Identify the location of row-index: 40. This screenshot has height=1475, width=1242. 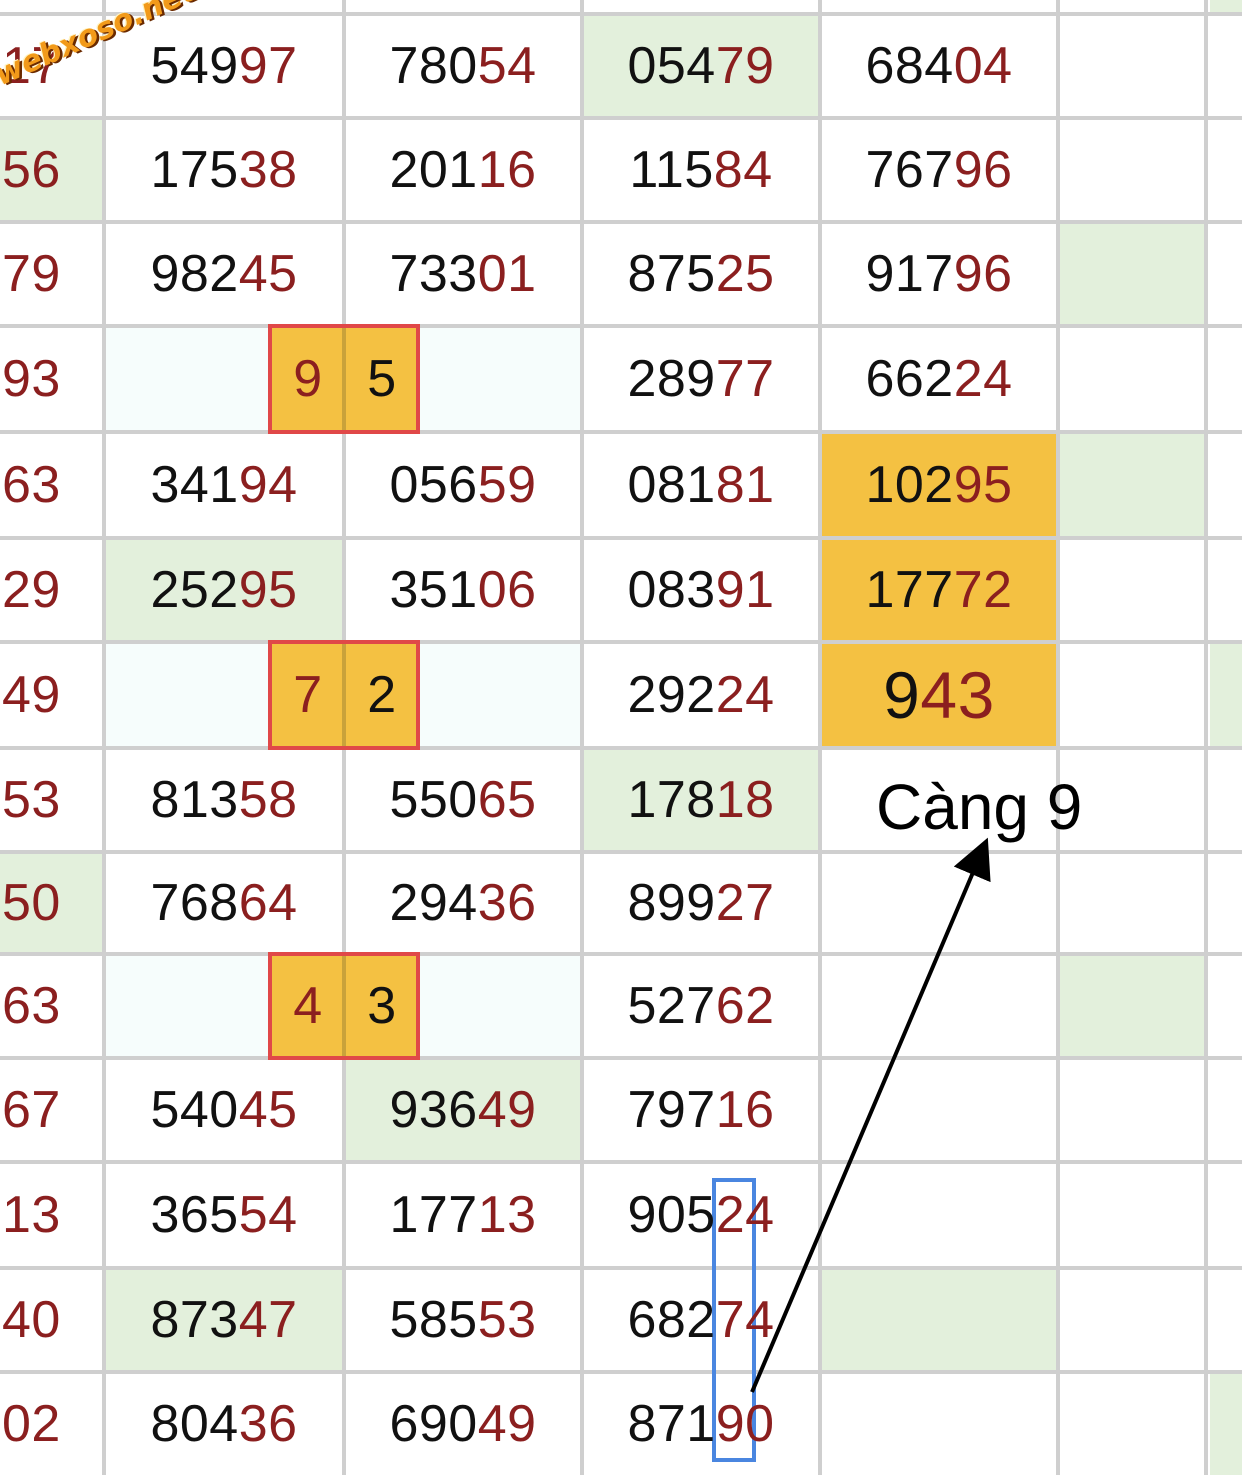
(52, 1320).